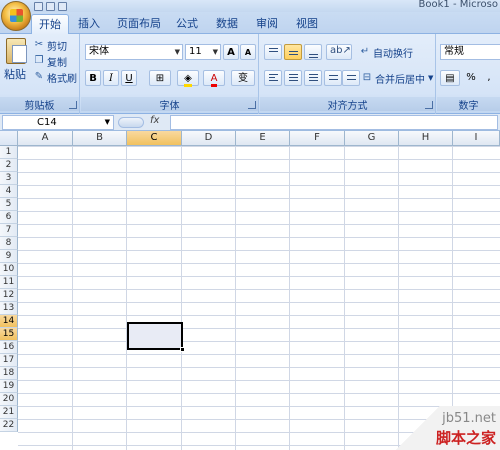 This screenshot has width=500, height=450. Describe the element at coordinates (9, 138) in the screenshot. I see `select-all-corner` at that location.